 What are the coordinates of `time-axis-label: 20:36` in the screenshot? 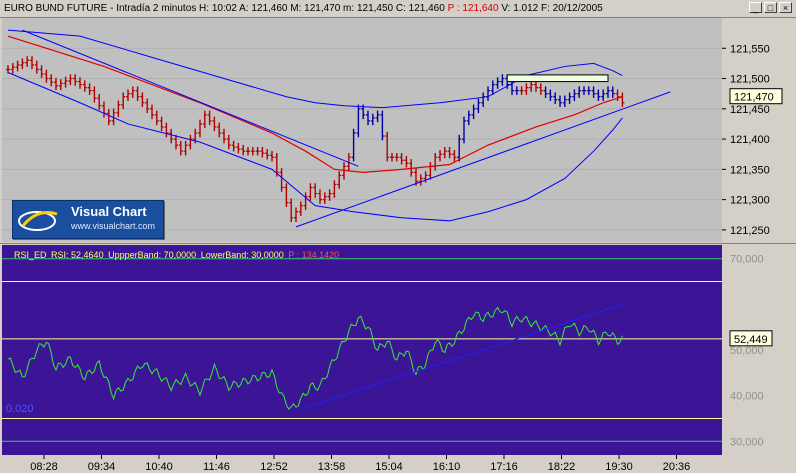 It's located at (677, 467).